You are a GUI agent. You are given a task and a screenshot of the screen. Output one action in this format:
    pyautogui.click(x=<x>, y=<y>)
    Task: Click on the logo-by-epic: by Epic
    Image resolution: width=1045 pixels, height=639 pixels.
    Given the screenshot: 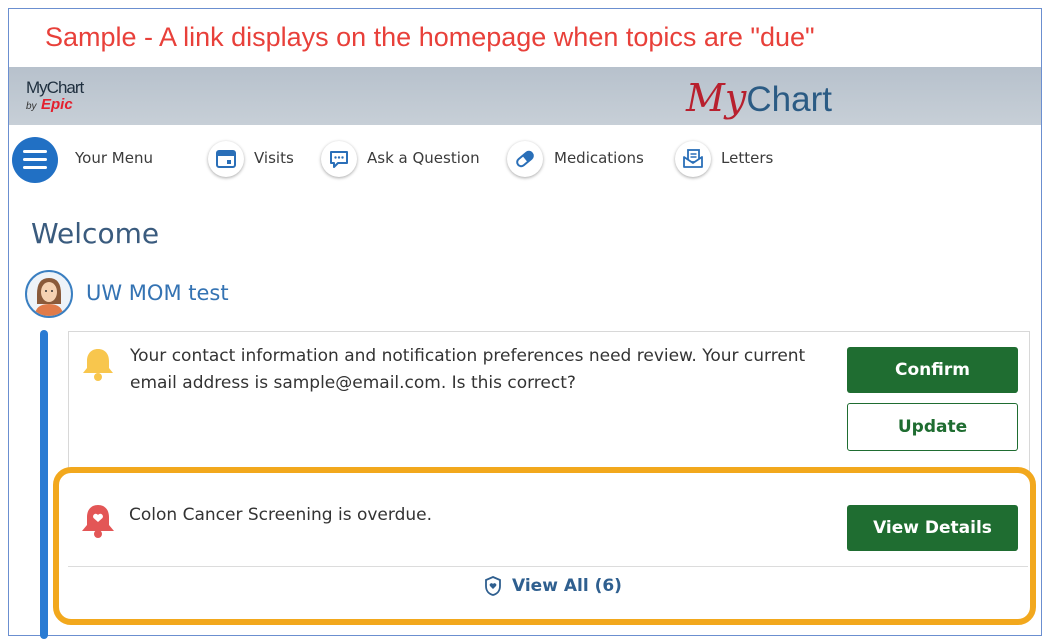 What is the action you would take?
    pyautogui.click(x=54, y=105)
    